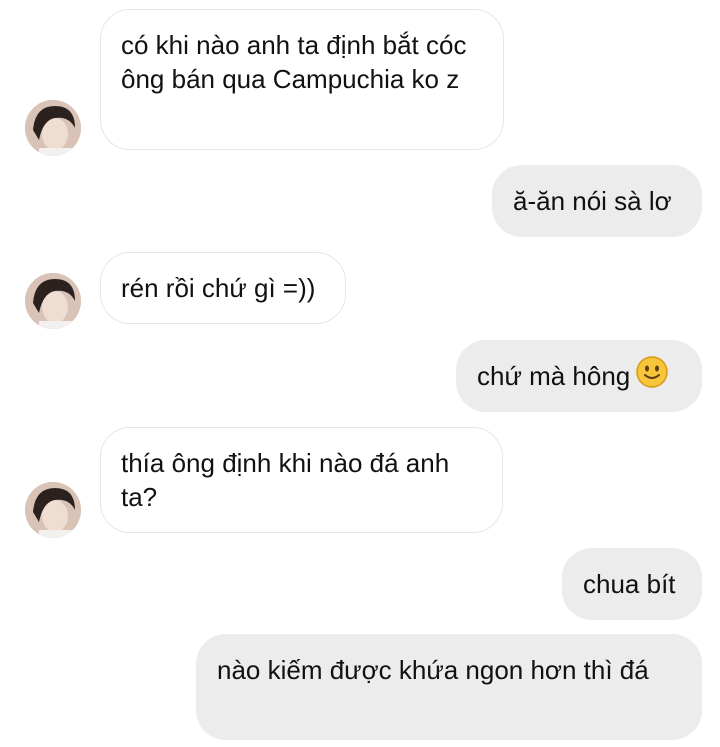  What do you see at coordinates (652, 376) in the screenshot?
I see `slightly-smiling-face-icon` at bounding box center [652, 376].